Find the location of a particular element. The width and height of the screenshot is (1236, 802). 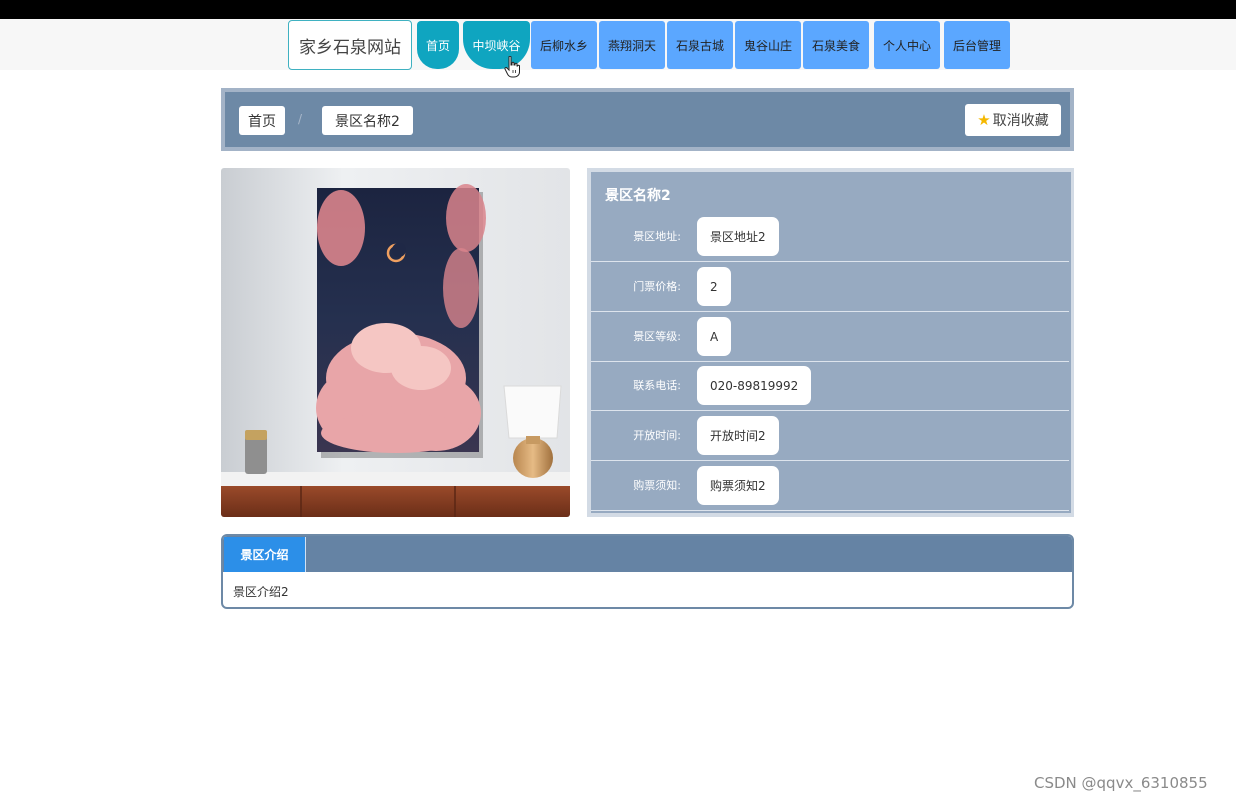

info-row-address: 景区地址: 景区地址2 is located at coordinates (830, 237).